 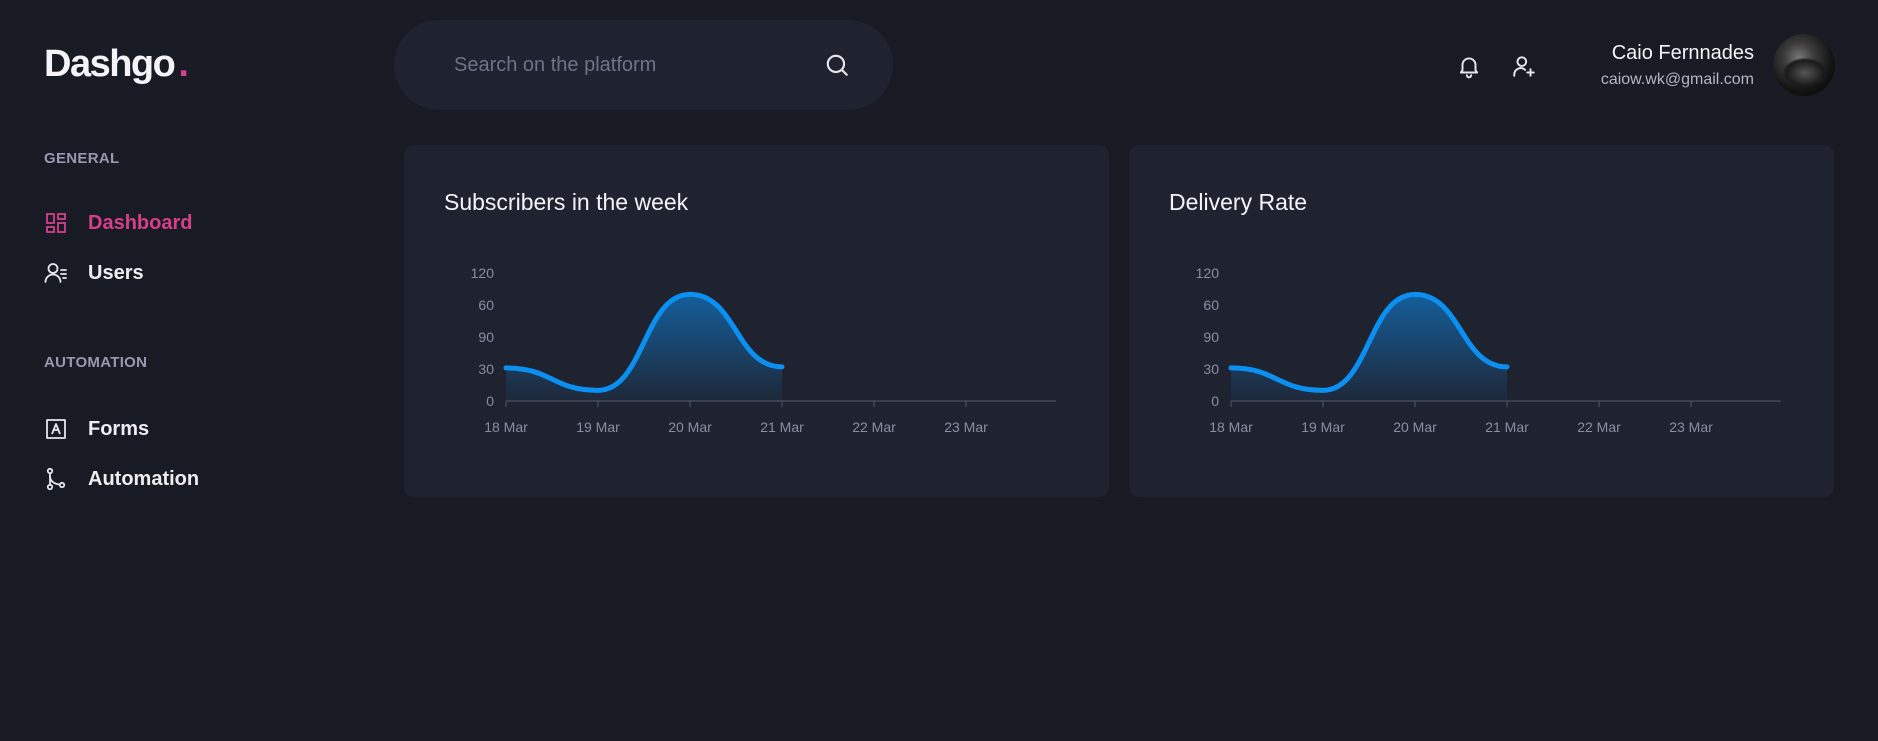 I want to click on sidebar-item-users: Users, so click(x=94, y=273).